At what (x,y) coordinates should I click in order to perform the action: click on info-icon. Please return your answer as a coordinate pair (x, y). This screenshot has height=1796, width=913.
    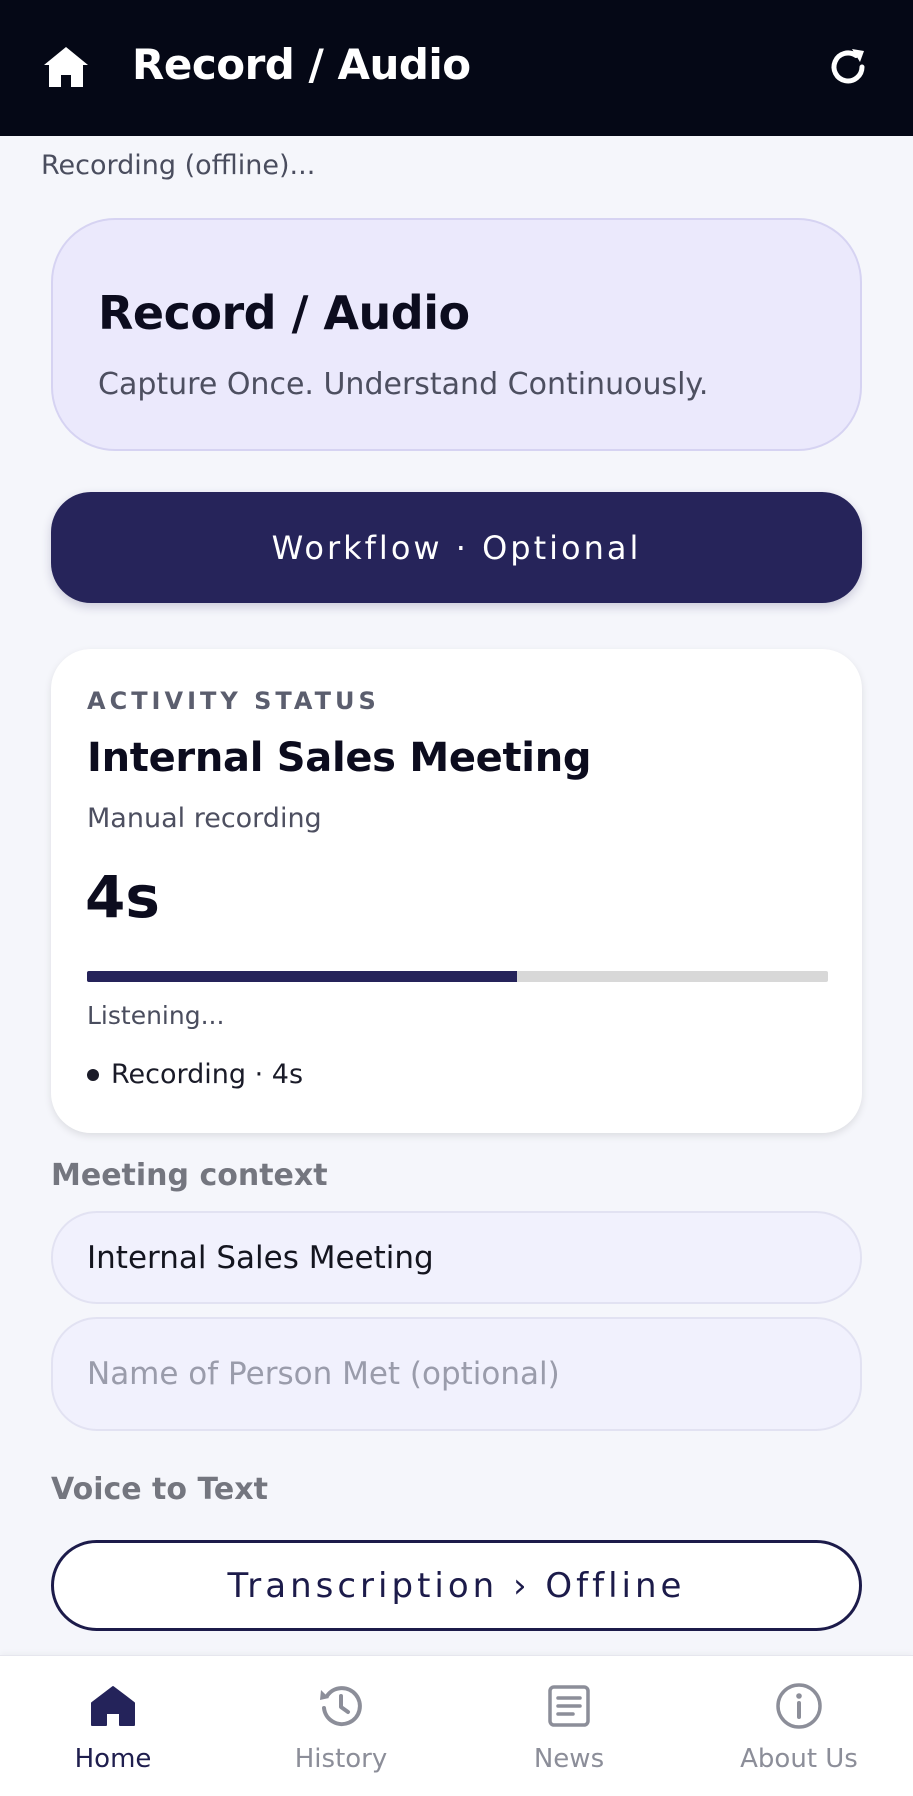
    Looking at the image, I should click on (799, 1706).